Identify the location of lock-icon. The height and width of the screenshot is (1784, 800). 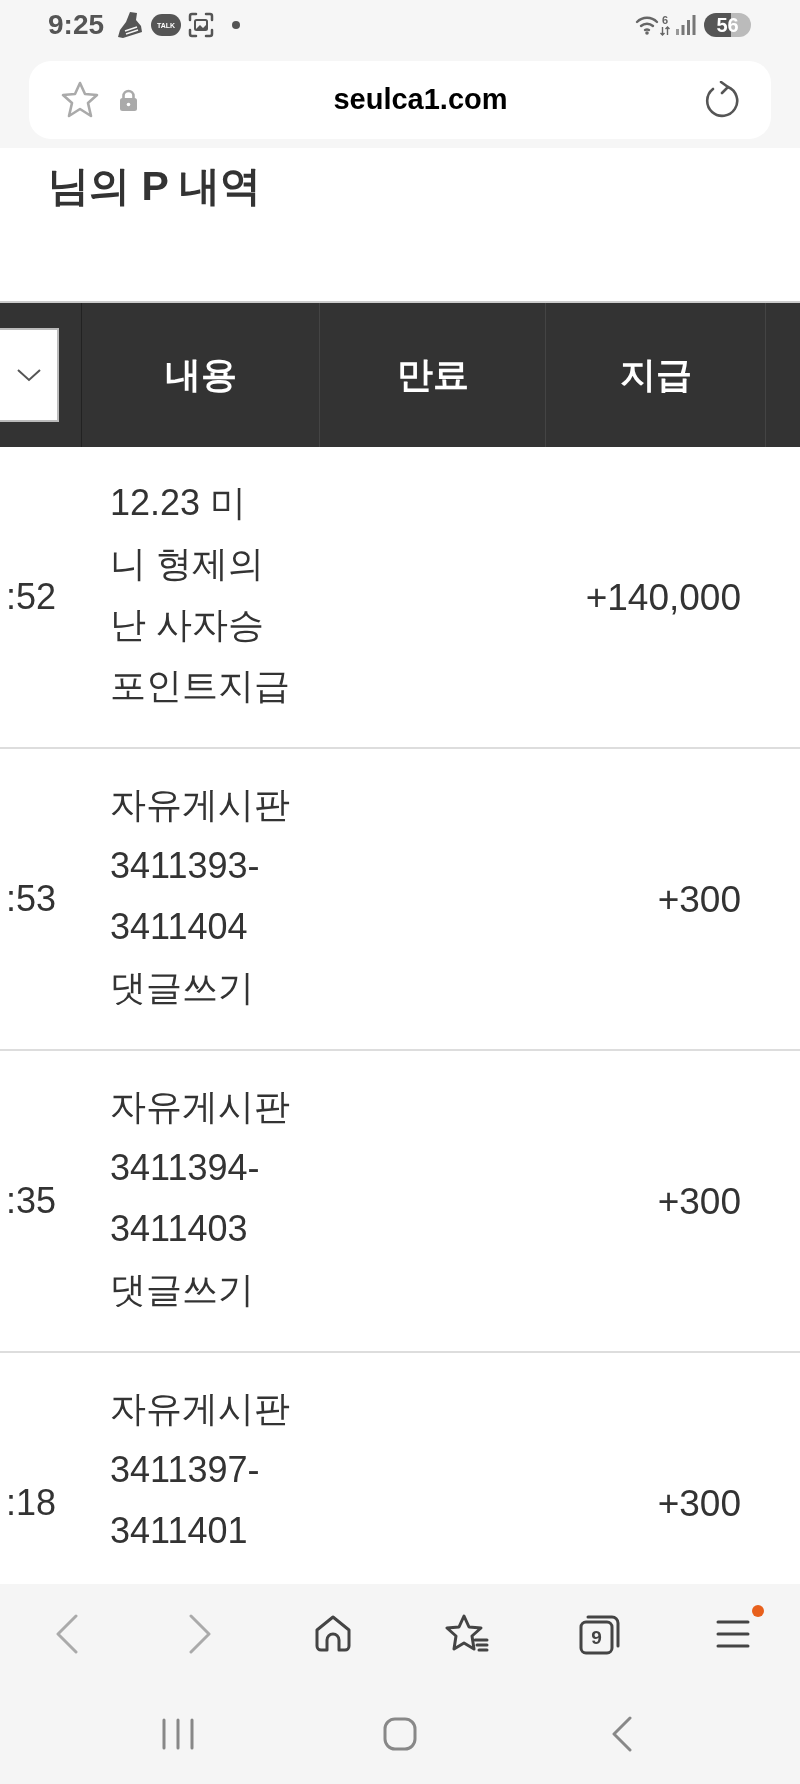
(128, 100).